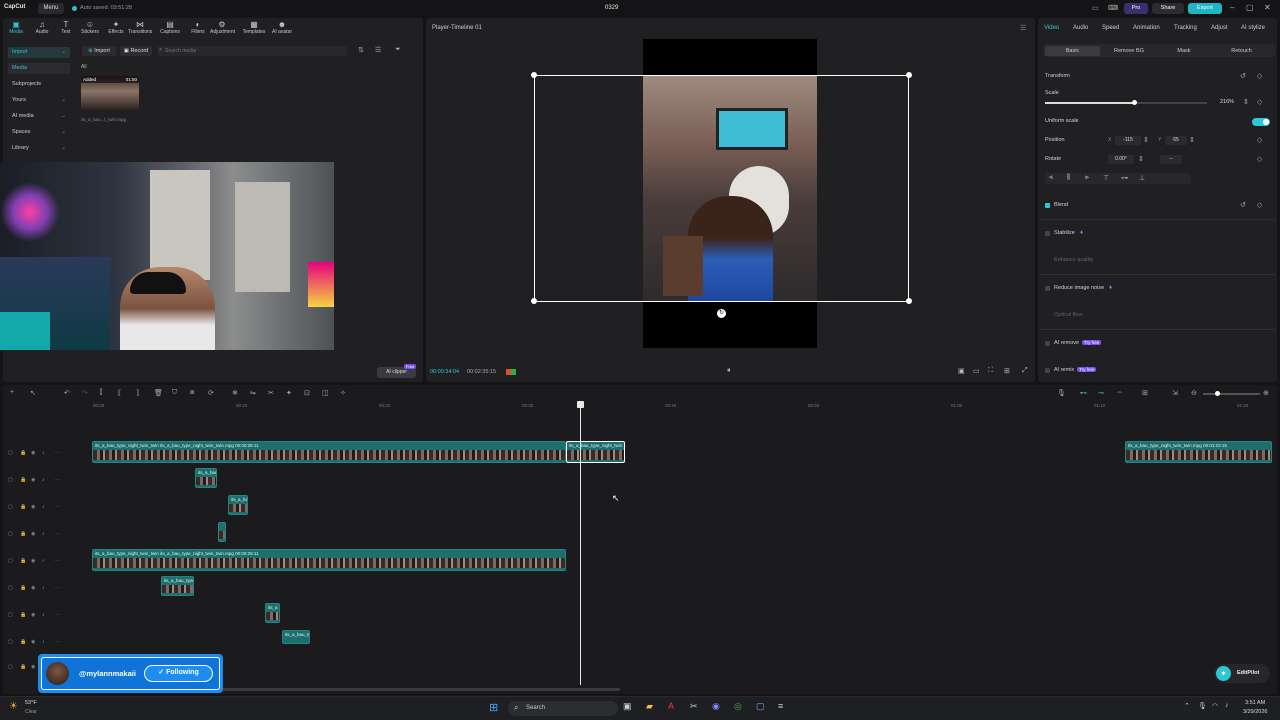  Describe the element at coordinates (39, 84) in the screenshot. I see `sidebar-item-subprojects: Subprojects` at that location.